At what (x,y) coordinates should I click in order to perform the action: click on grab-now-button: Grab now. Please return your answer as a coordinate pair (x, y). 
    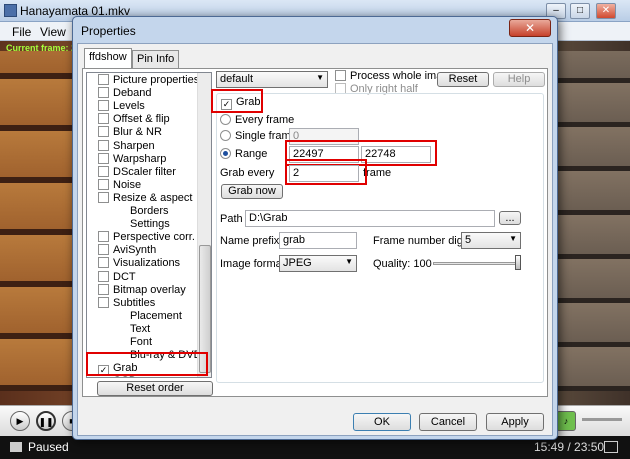
    Looking at the image, I should click on (252, 191).